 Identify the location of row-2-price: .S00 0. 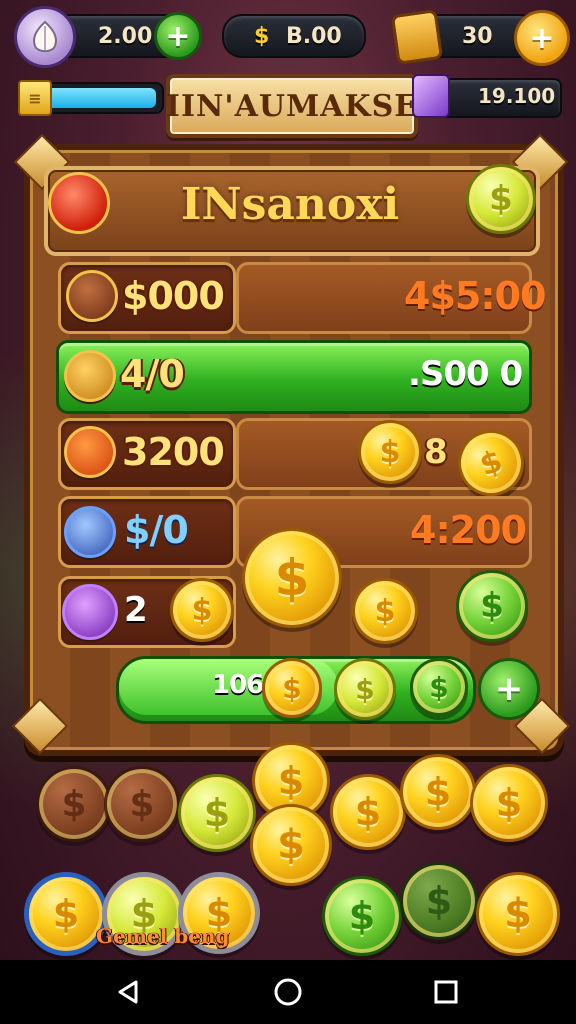
(465, 374).